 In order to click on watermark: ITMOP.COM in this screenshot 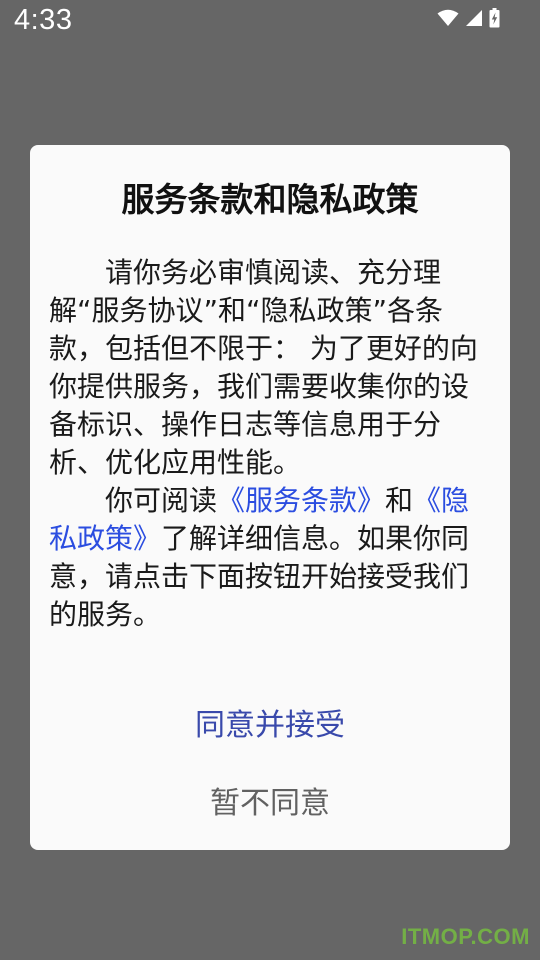, I will do `click(465, 936)`.